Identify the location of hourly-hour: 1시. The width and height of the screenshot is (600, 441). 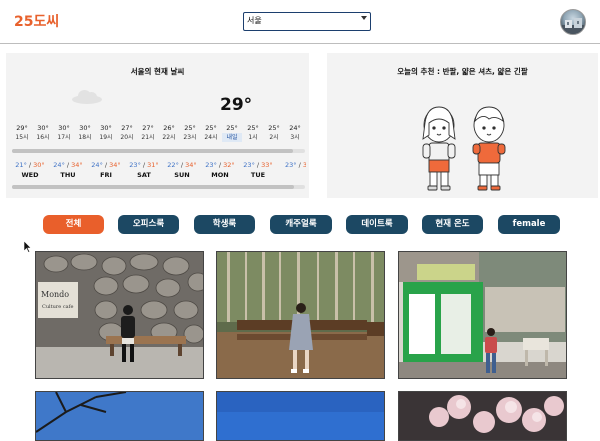
(253, 137).